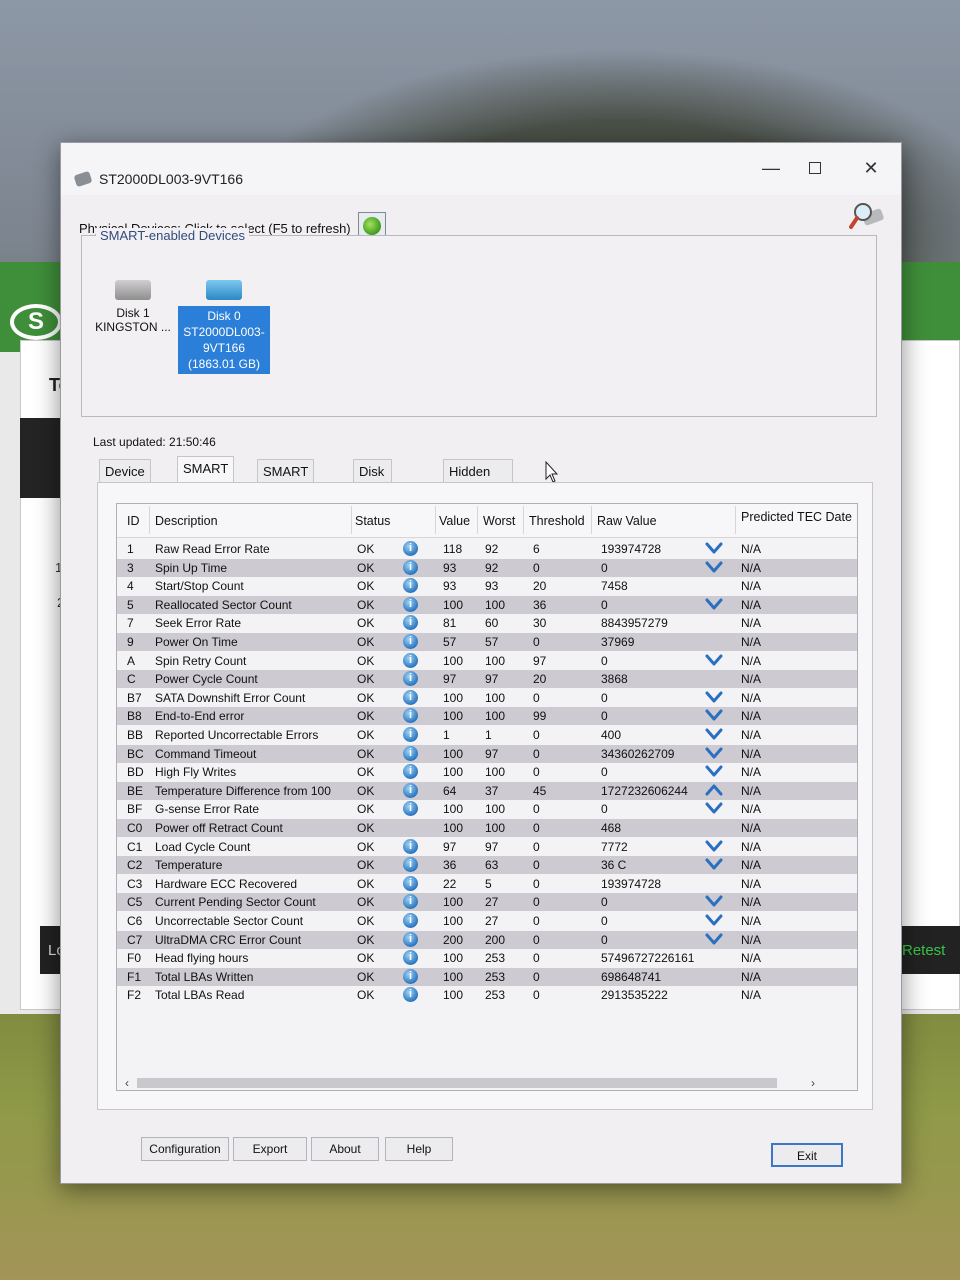  I want to click on scroll-right-icon: ›, so click(813, 1083).